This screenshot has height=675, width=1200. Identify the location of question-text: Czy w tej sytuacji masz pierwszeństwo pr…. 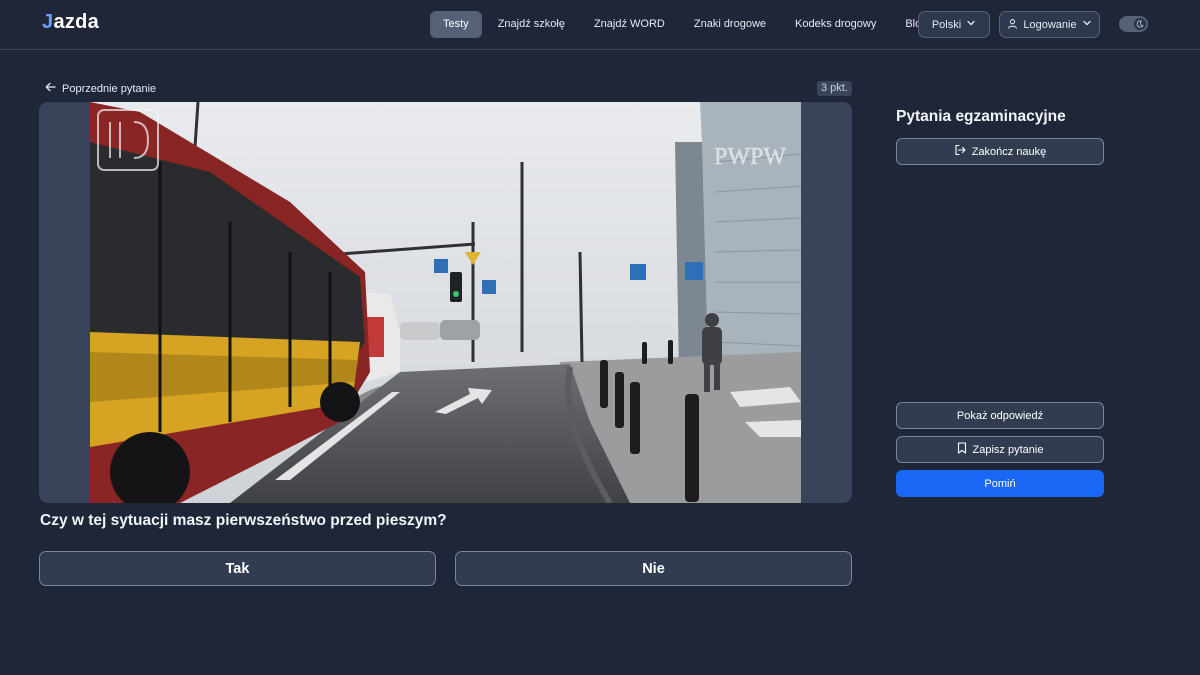
(243, 520).